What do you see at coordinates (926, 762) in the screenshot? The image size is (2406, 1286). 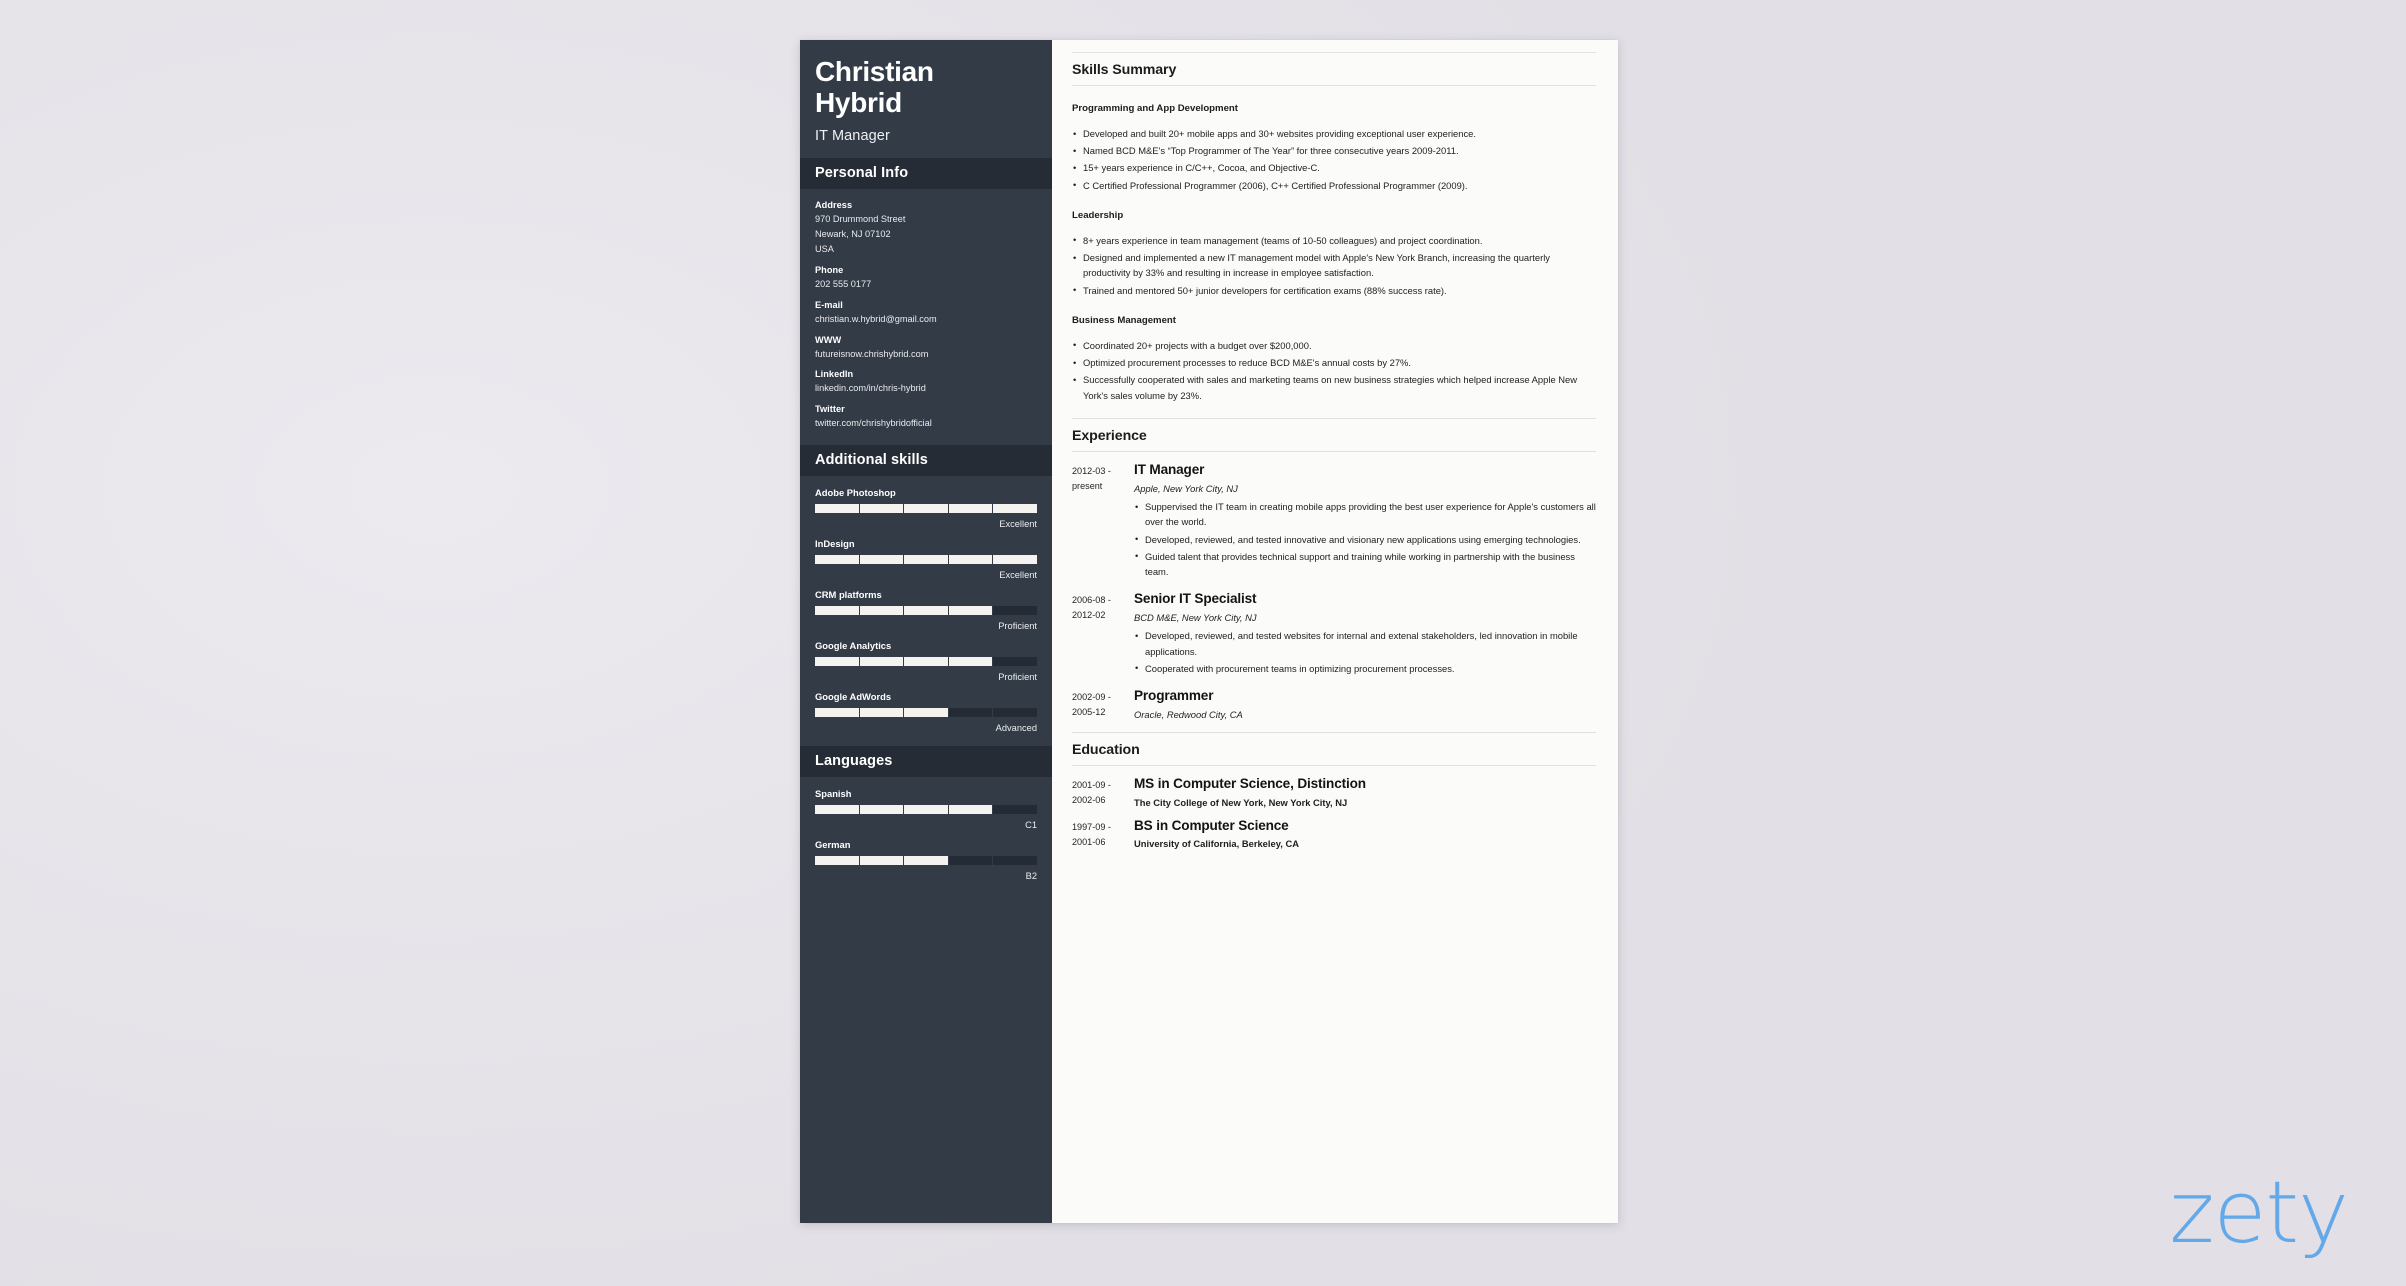 I see `section-header-languages: Languages` at bounding box center [926, 762].